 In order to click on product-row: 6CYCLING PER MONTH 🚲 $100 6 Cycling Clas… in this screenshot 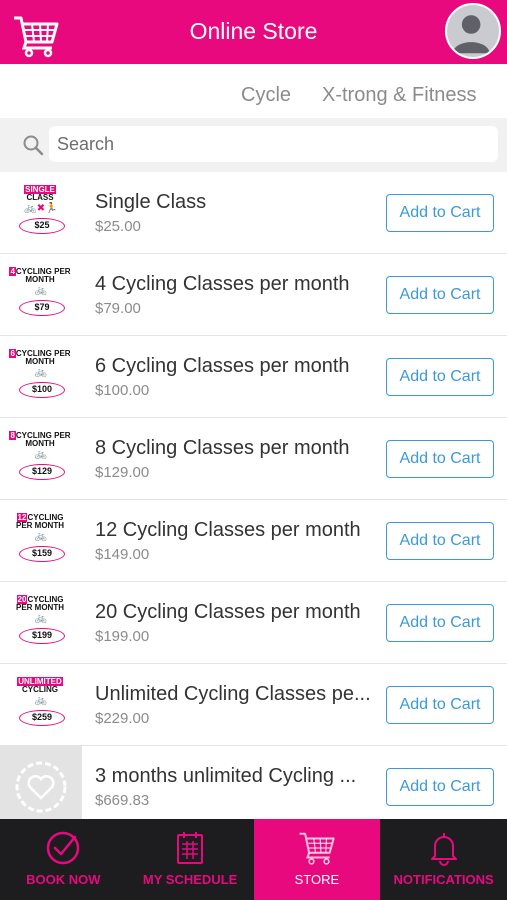, I will do `click(253, 377)`.